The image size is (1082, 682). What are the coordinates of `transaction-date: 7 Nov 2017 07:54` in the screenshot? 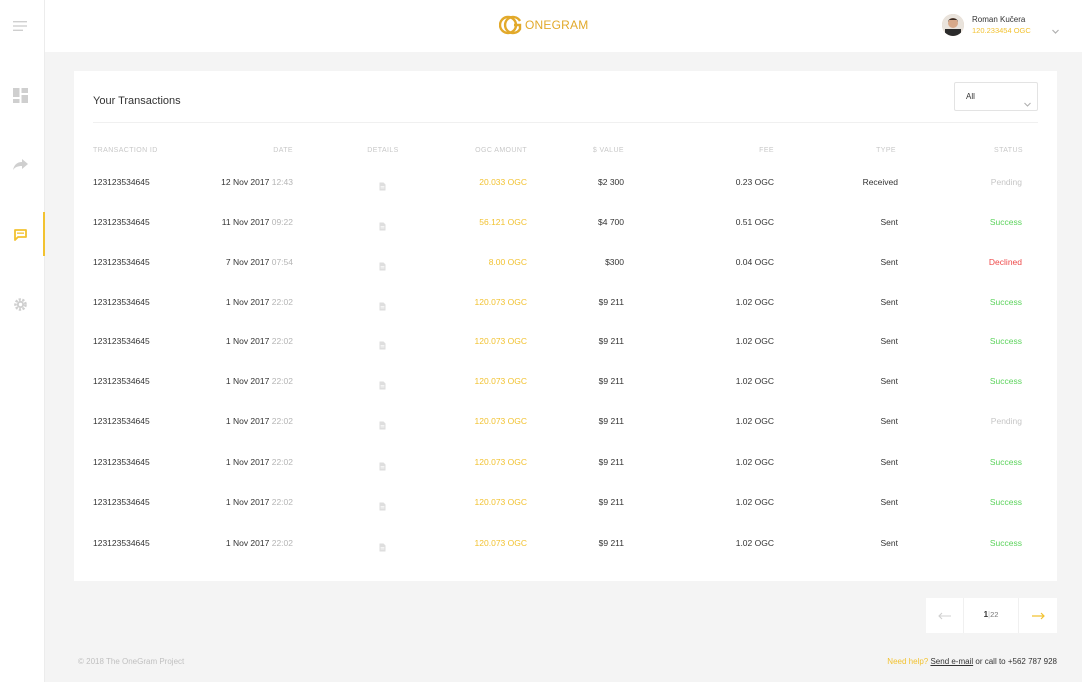 It's located at (259, 262).